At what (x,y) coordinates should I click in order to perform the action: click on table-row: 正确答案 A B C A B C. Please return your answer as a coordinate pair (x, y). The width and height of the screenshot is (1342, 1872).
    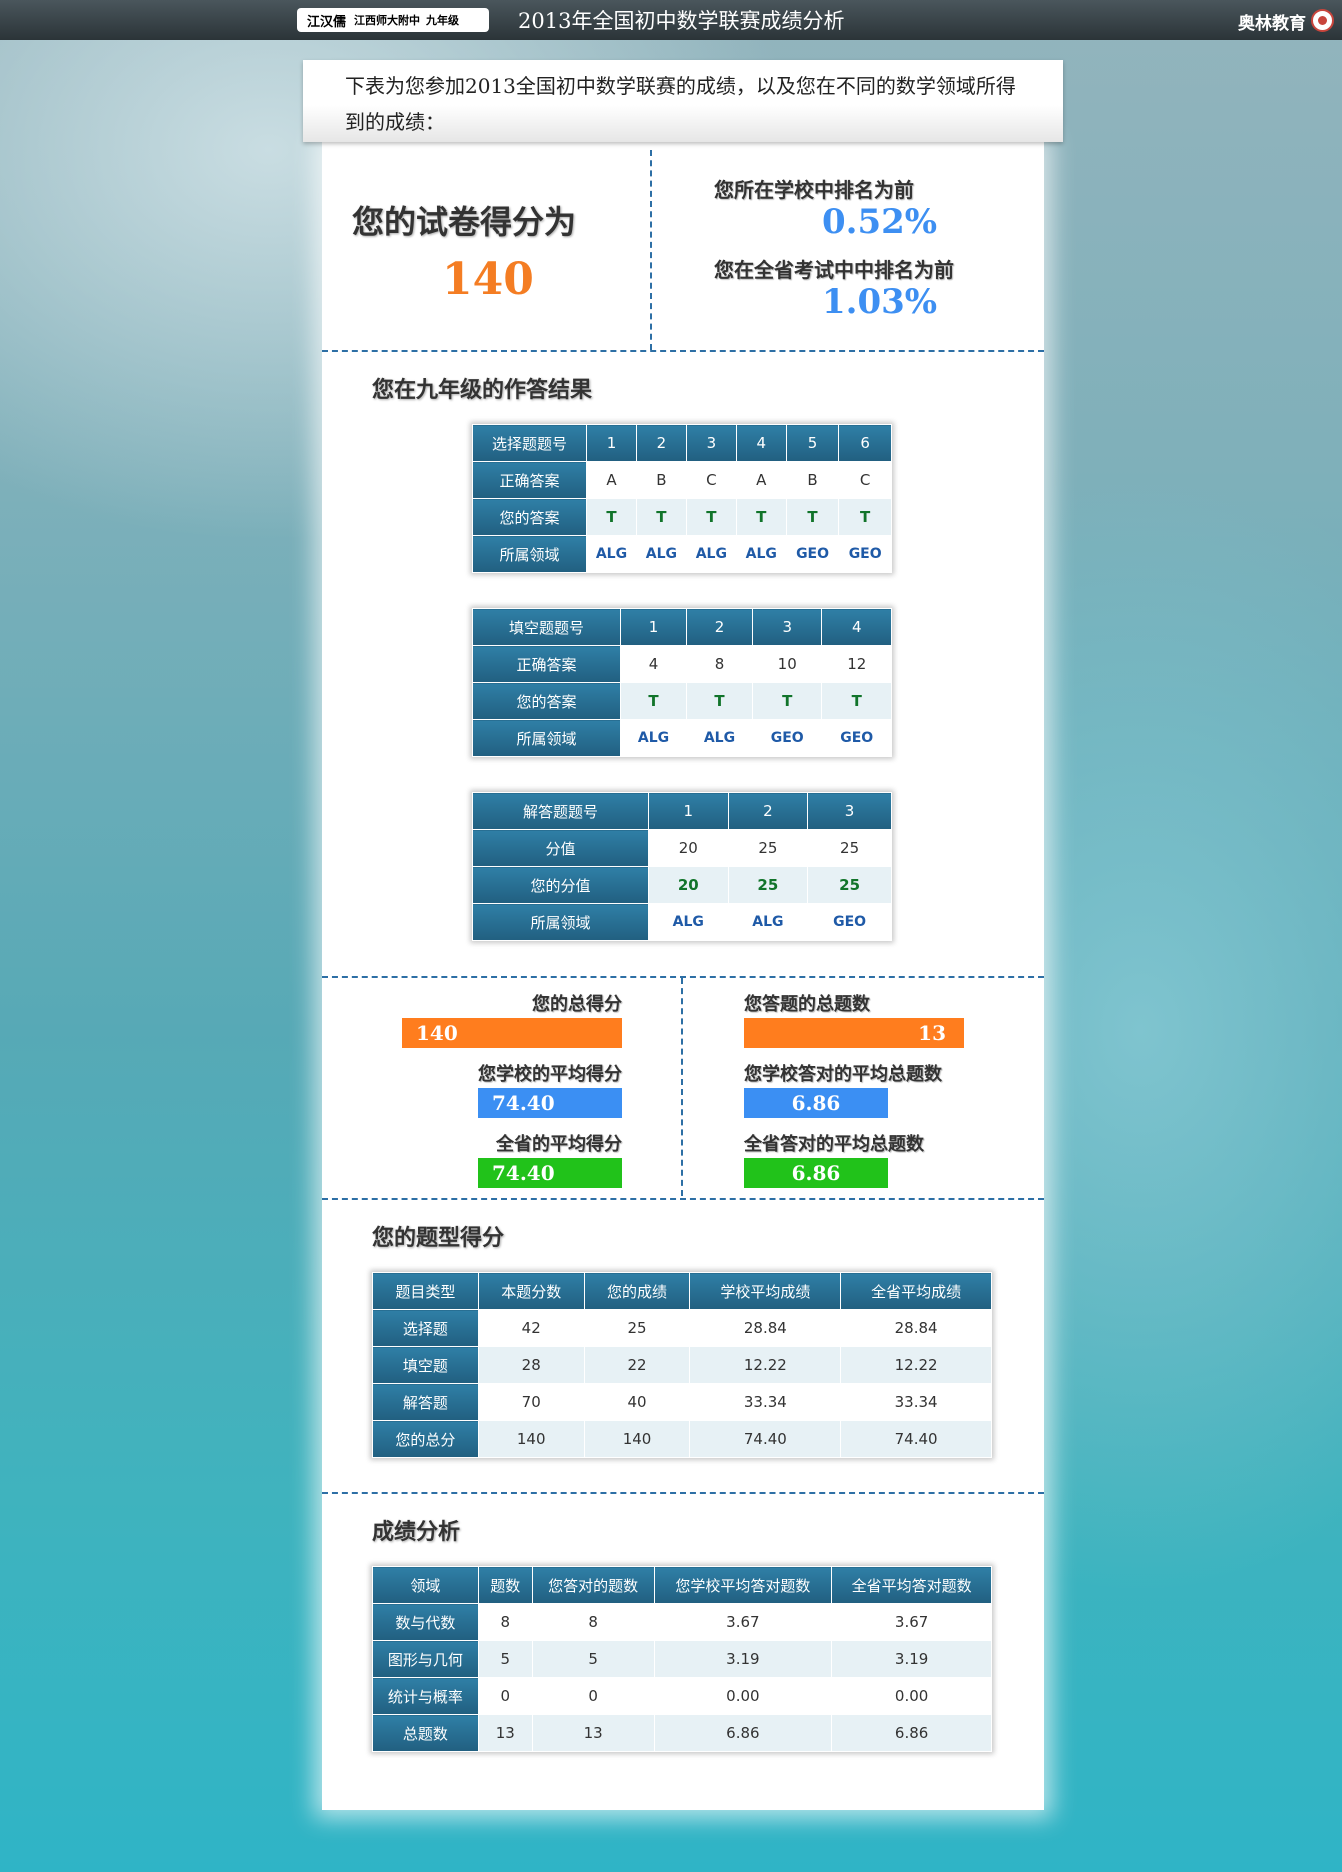
    Looking at the image, I should click on (682, 480).